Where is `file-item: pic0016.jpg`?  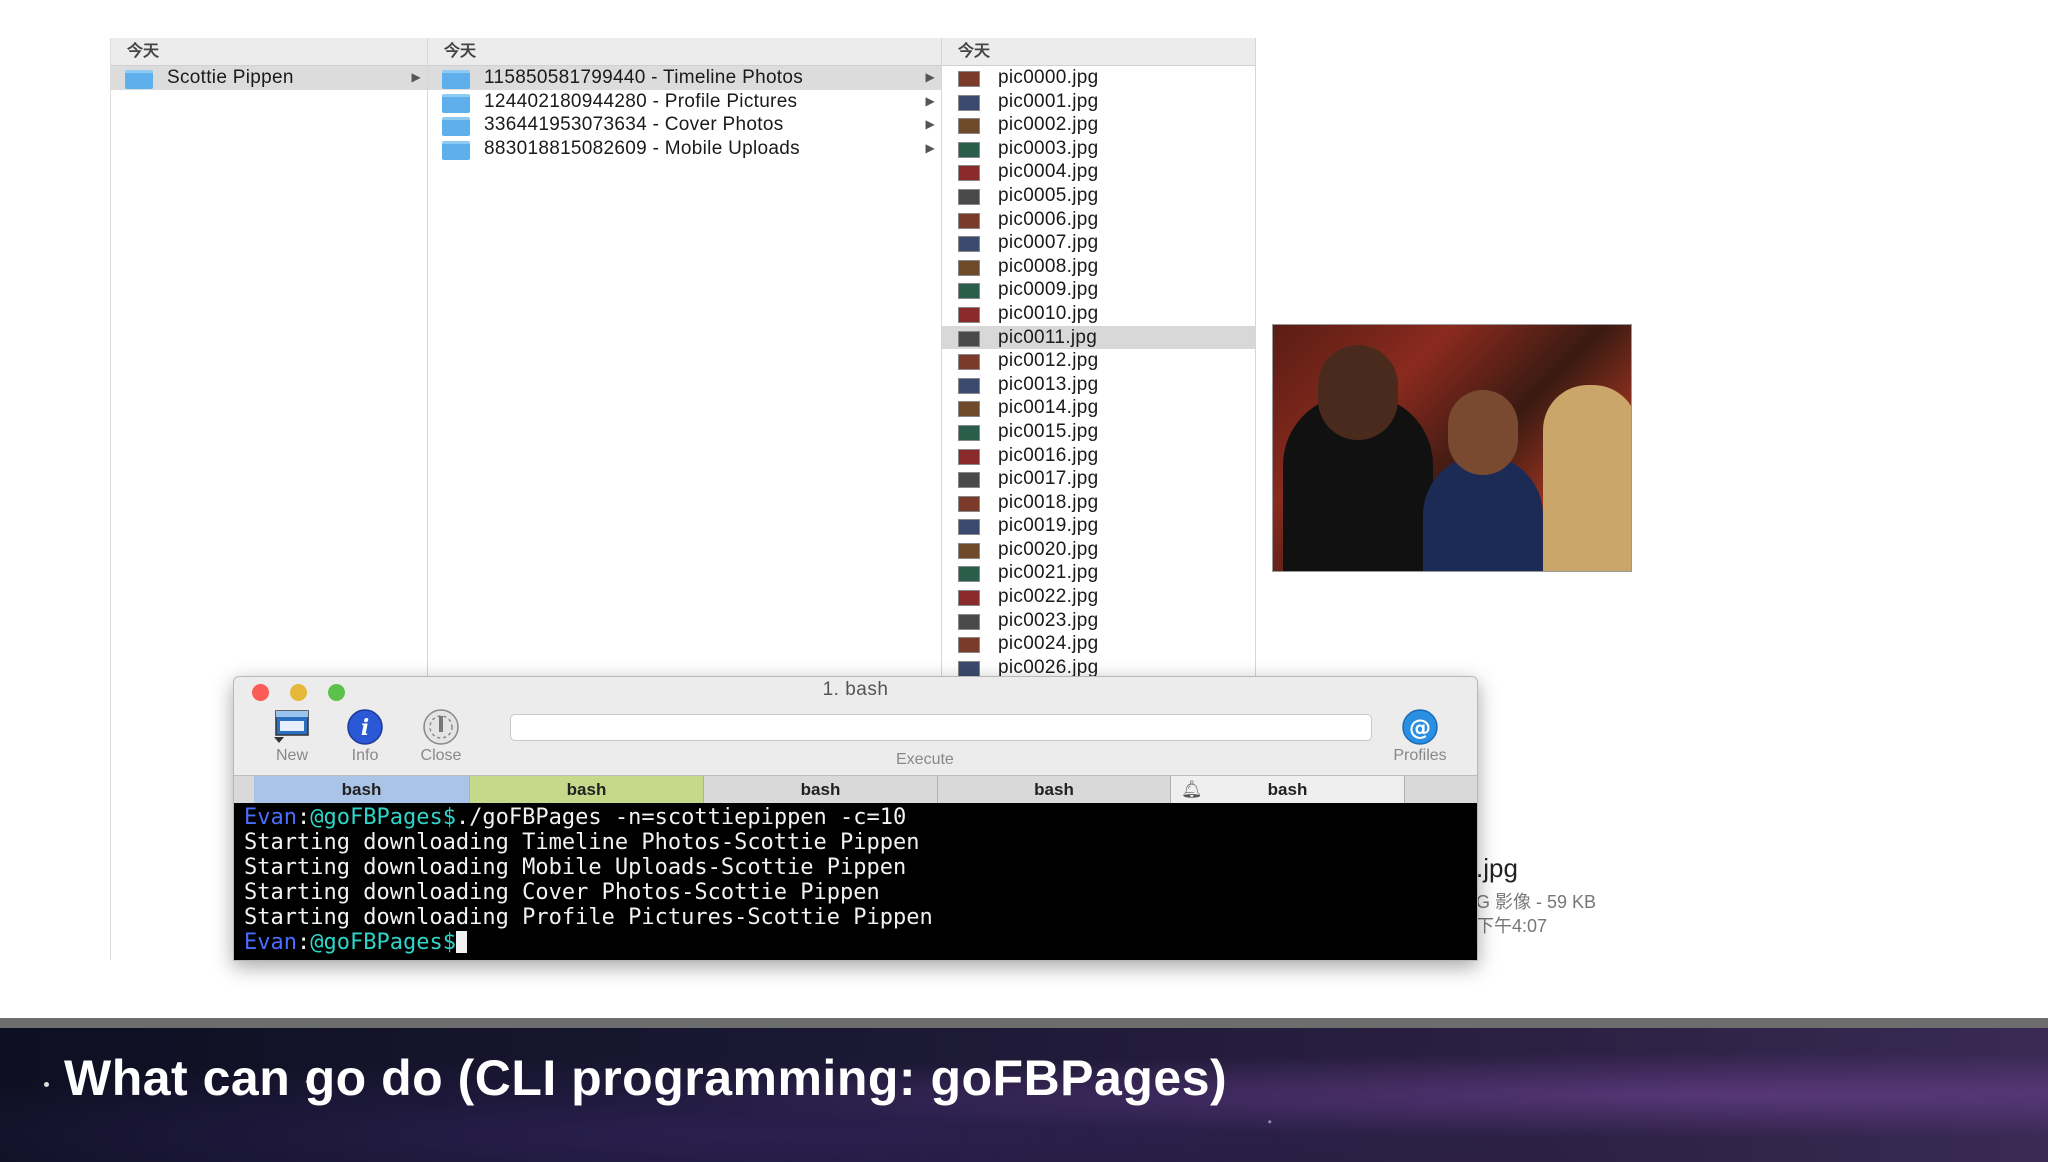 file-item: pic0016.jpg is located at coordinates (1098, 456).